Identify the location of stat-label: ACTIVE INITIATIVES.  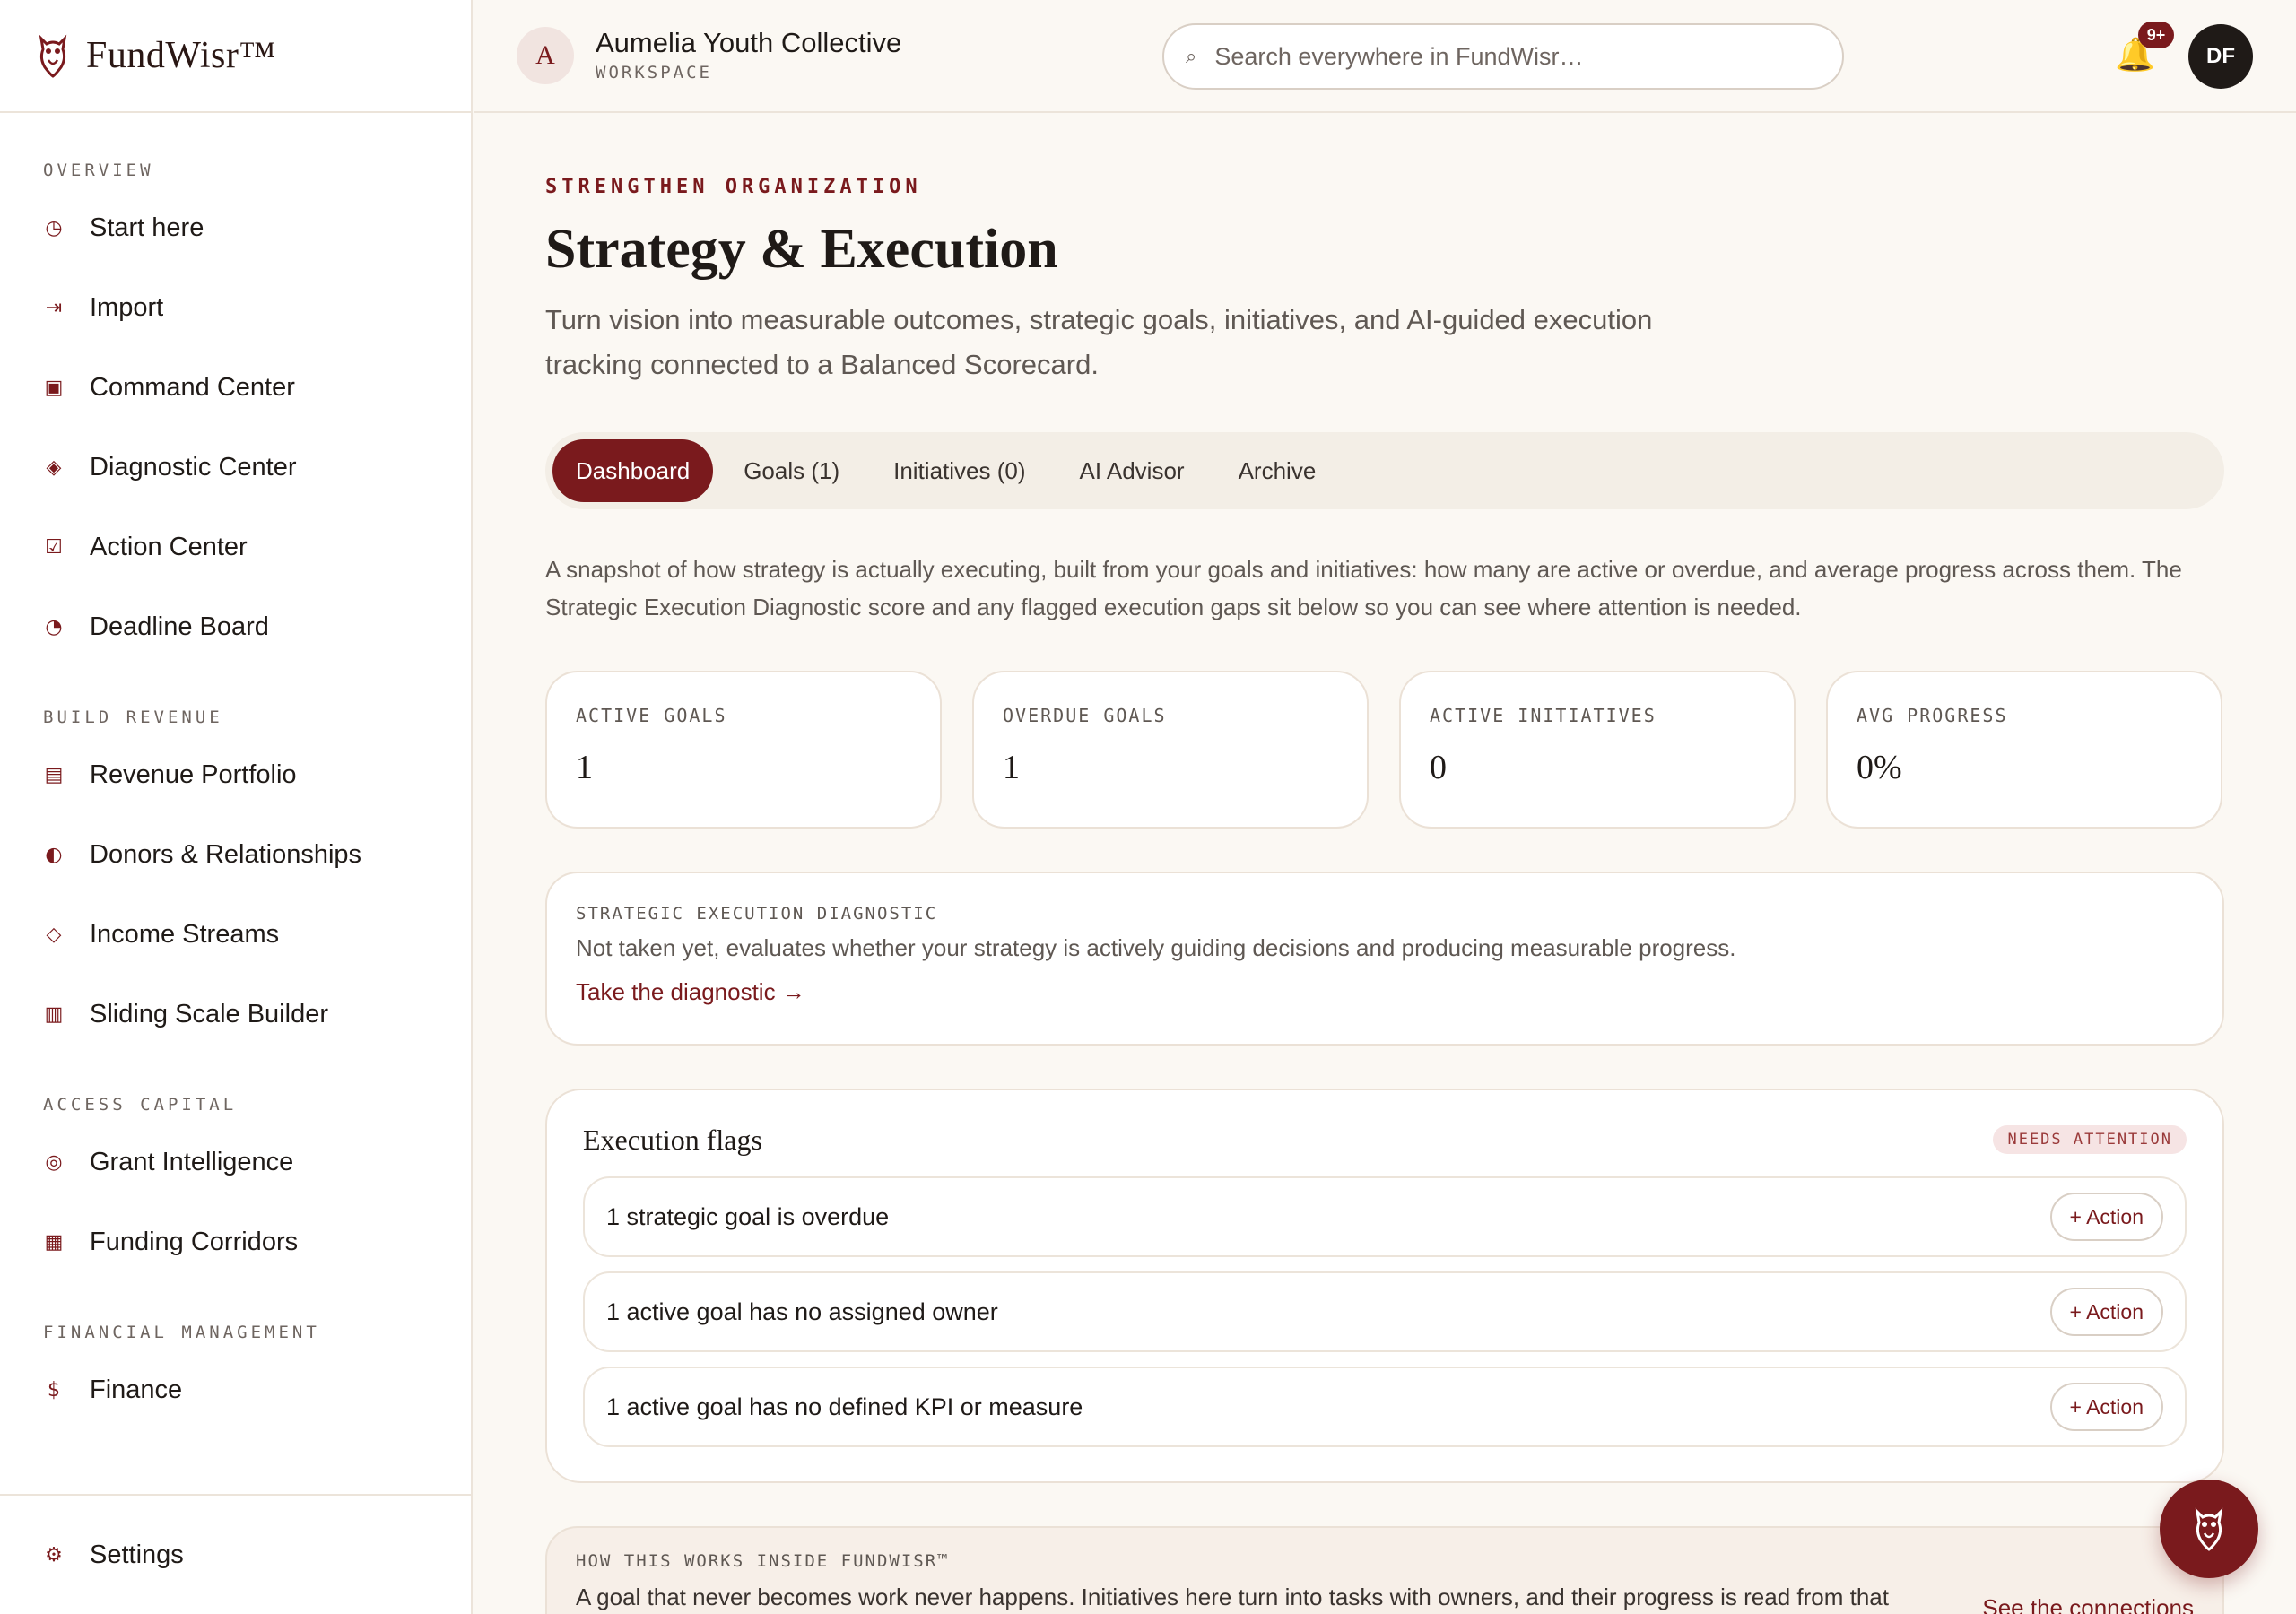
(1543, 715).